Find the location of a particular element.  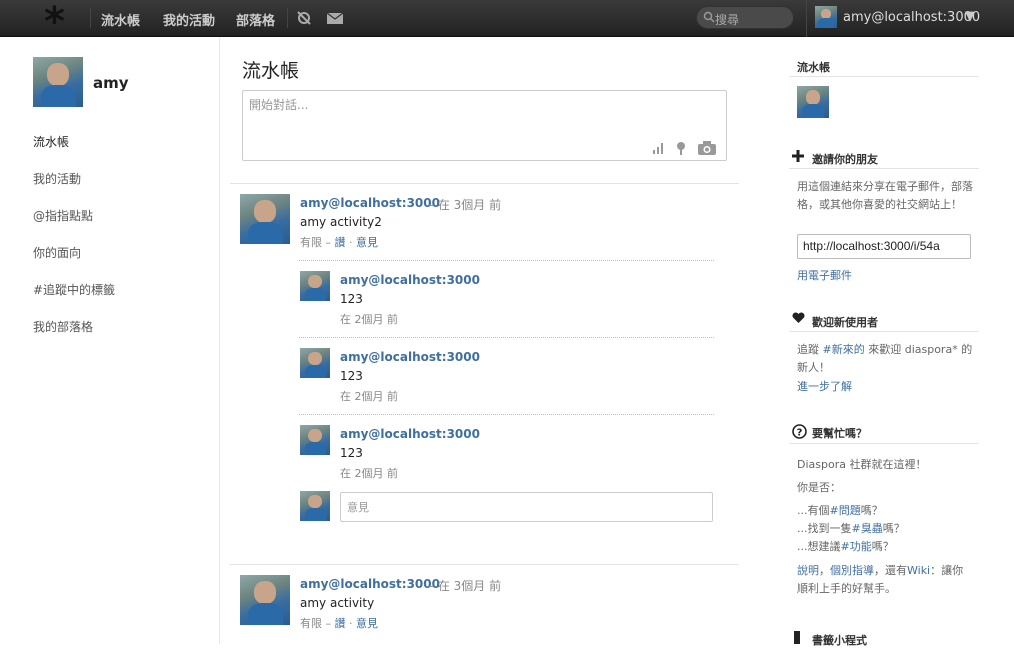

learn-more-link: 進一步了解 is located at coordinates (824, 386).